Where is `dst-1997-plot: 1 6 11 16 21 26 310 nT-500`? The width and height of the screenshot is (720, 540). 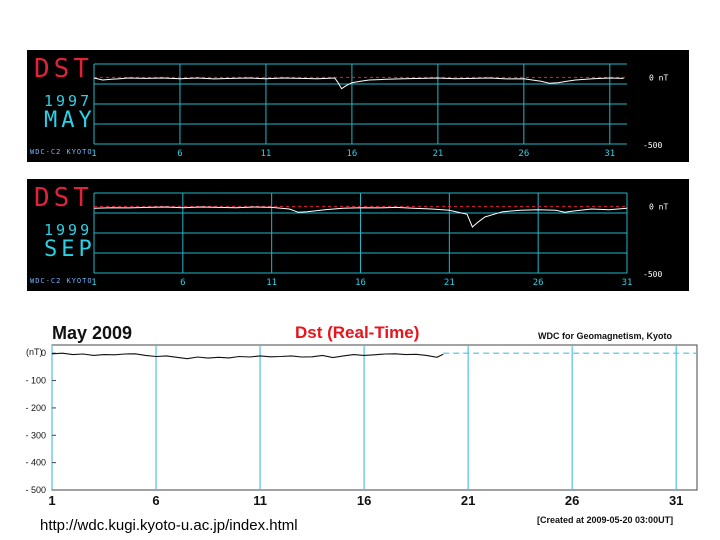 dst-1997-plot: 1 6 11 16 21 26 310 nT-500 is located at coordinates (379, 111).